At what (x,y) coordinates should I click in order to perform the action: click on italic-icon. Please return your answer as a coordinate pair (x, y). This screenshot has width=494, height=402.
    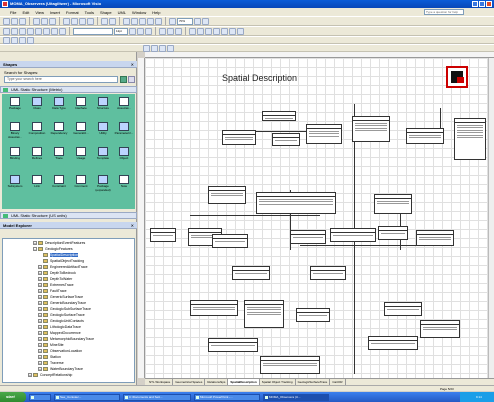
    Looking at the image, I should click on (140, 31).